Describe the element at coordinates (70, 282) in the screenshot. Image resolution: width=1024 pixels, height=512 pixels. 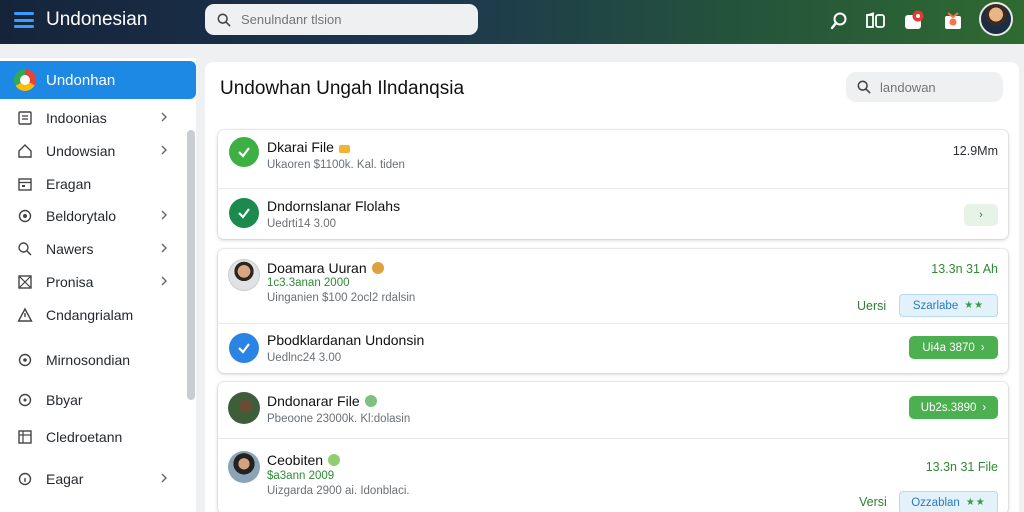
I see `sidebar-item-label: Pronisa` at that location.